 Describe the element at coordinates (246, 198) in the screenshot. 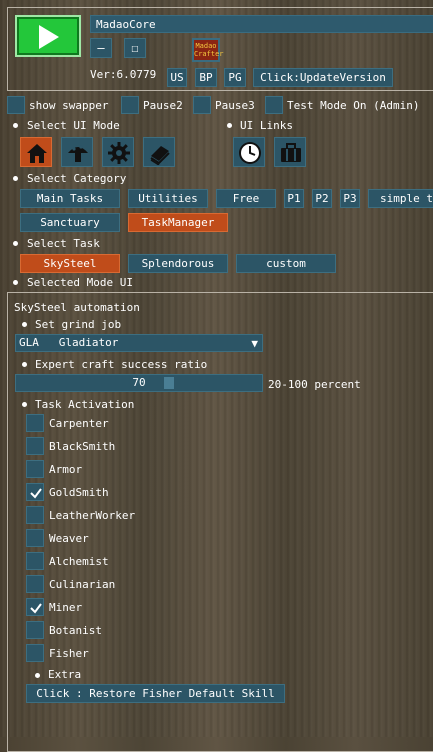

I see `category-free: Free` at that location.